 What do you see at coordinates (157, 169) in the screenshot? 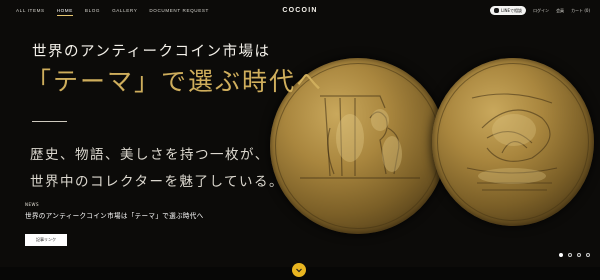
I see `hero-subtitle: 歴史、物語、美しさを持つ一枚が、 世界中のコレクターを魅了している。` at bounding box center [157, 169].